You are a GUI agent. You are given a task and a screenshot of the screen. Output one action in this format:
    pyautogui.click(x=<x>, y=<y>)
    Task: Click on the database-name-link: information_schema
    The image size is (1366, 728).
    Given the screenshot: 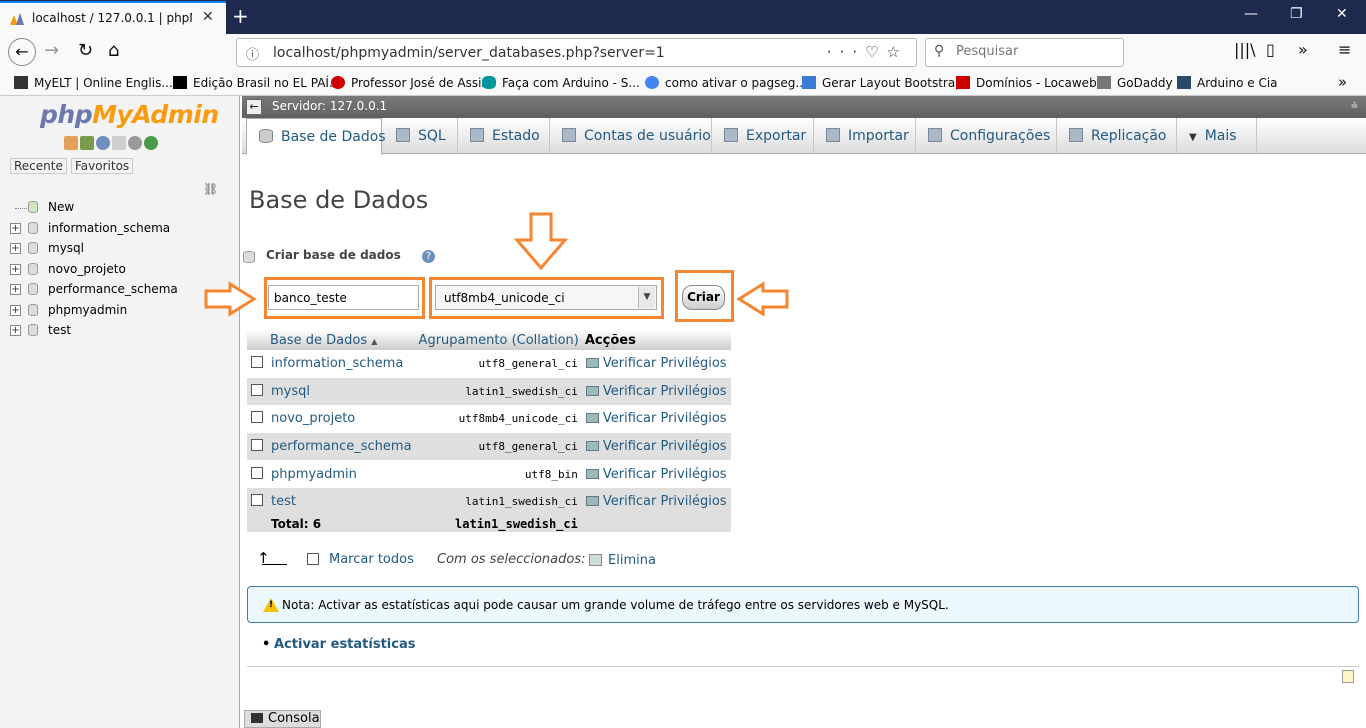 What is the action you would take?
    pyautogui.click(x=341, y=364)
    